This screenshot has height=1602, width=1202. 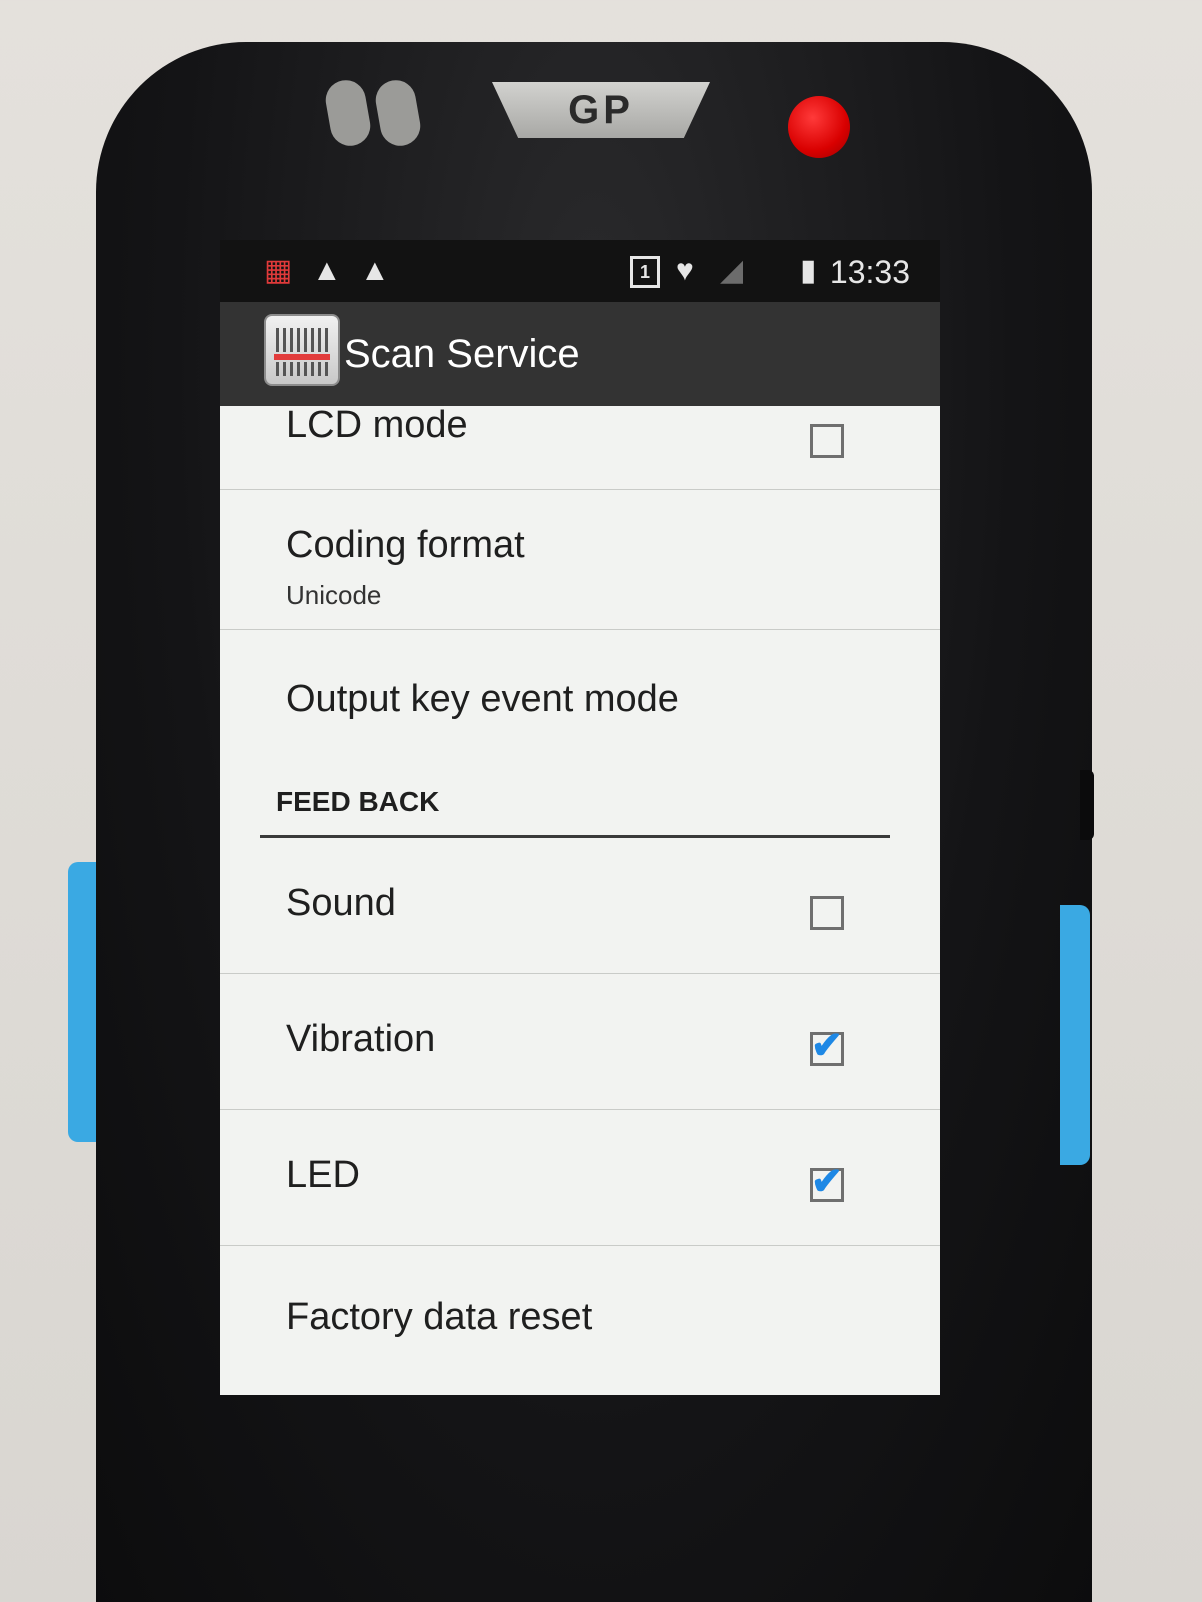 What do you see at coordinates (819, 127) in the screenshot?
I see `power-button` at bounding box center [819, 127].